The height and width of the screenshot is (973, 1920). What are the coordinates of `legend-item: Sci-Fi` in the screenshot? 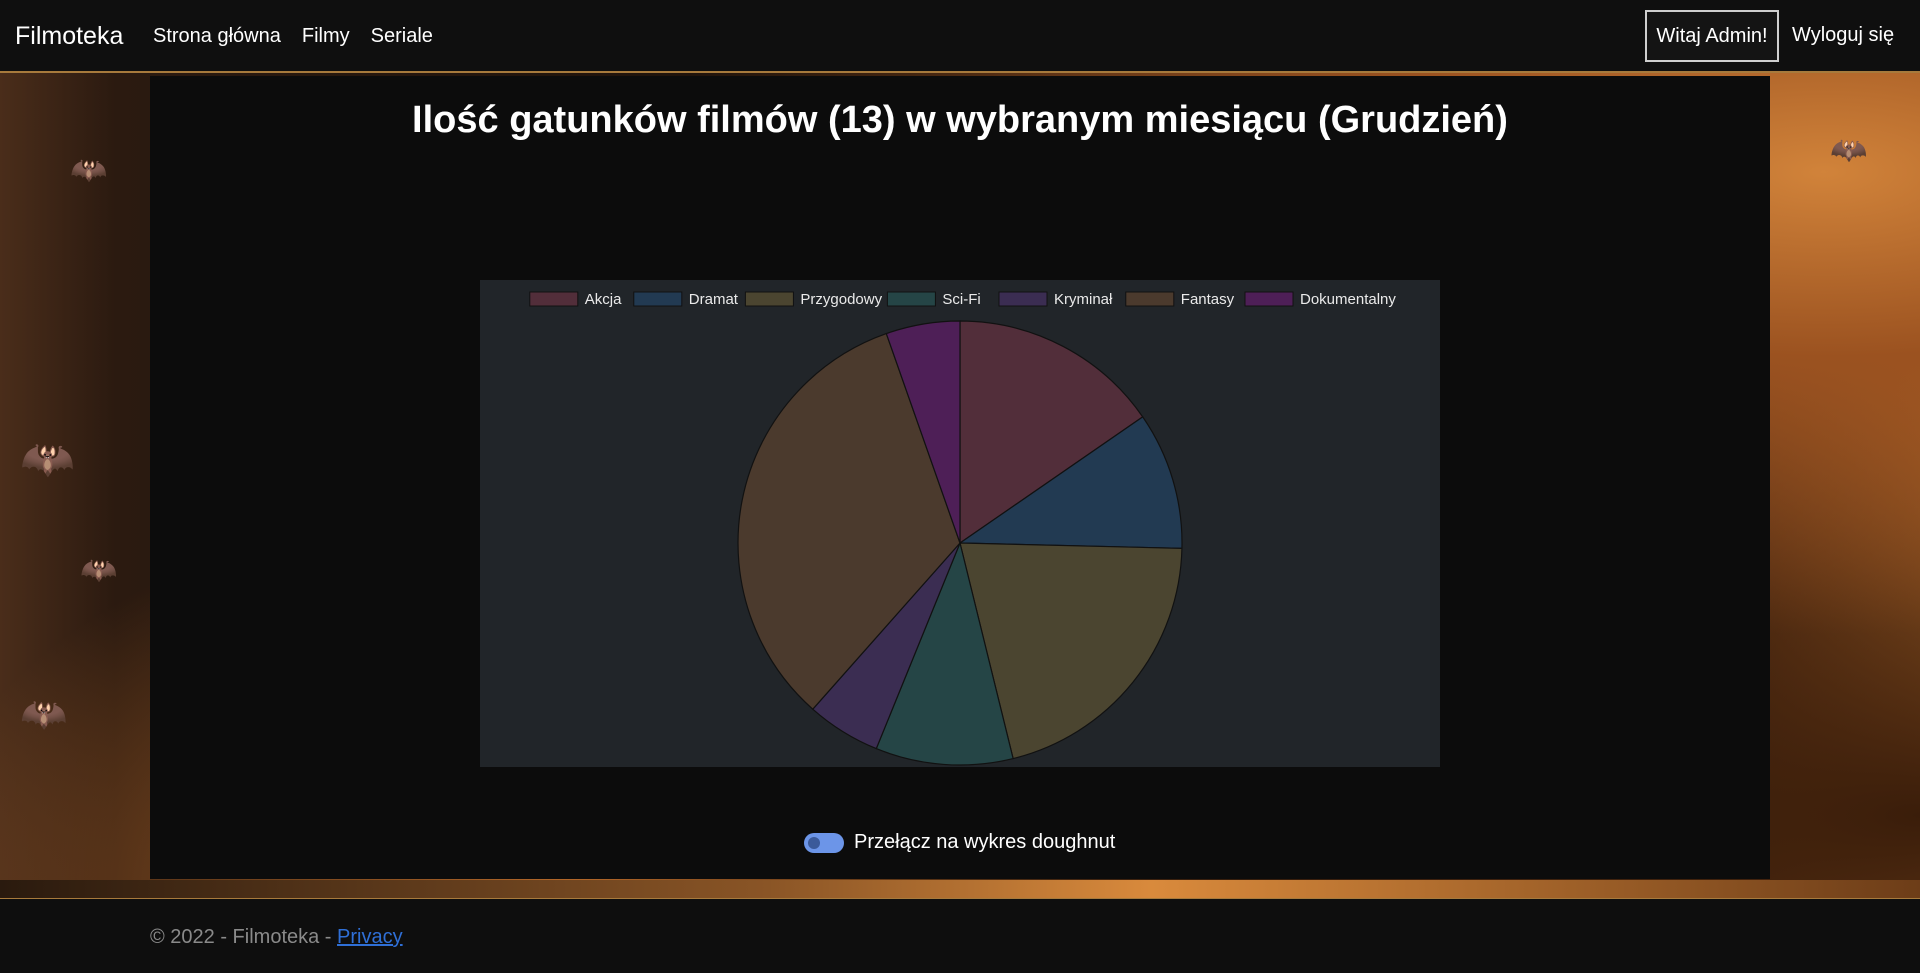 It's located at (933, 299).